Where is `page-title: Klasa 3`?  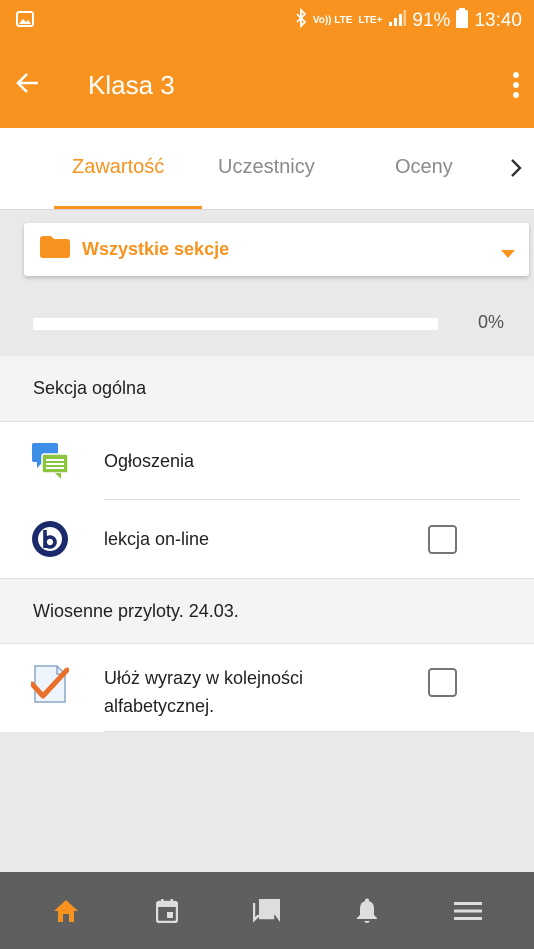
page-title: Klasa 3 is located at coordinates (131, 84).